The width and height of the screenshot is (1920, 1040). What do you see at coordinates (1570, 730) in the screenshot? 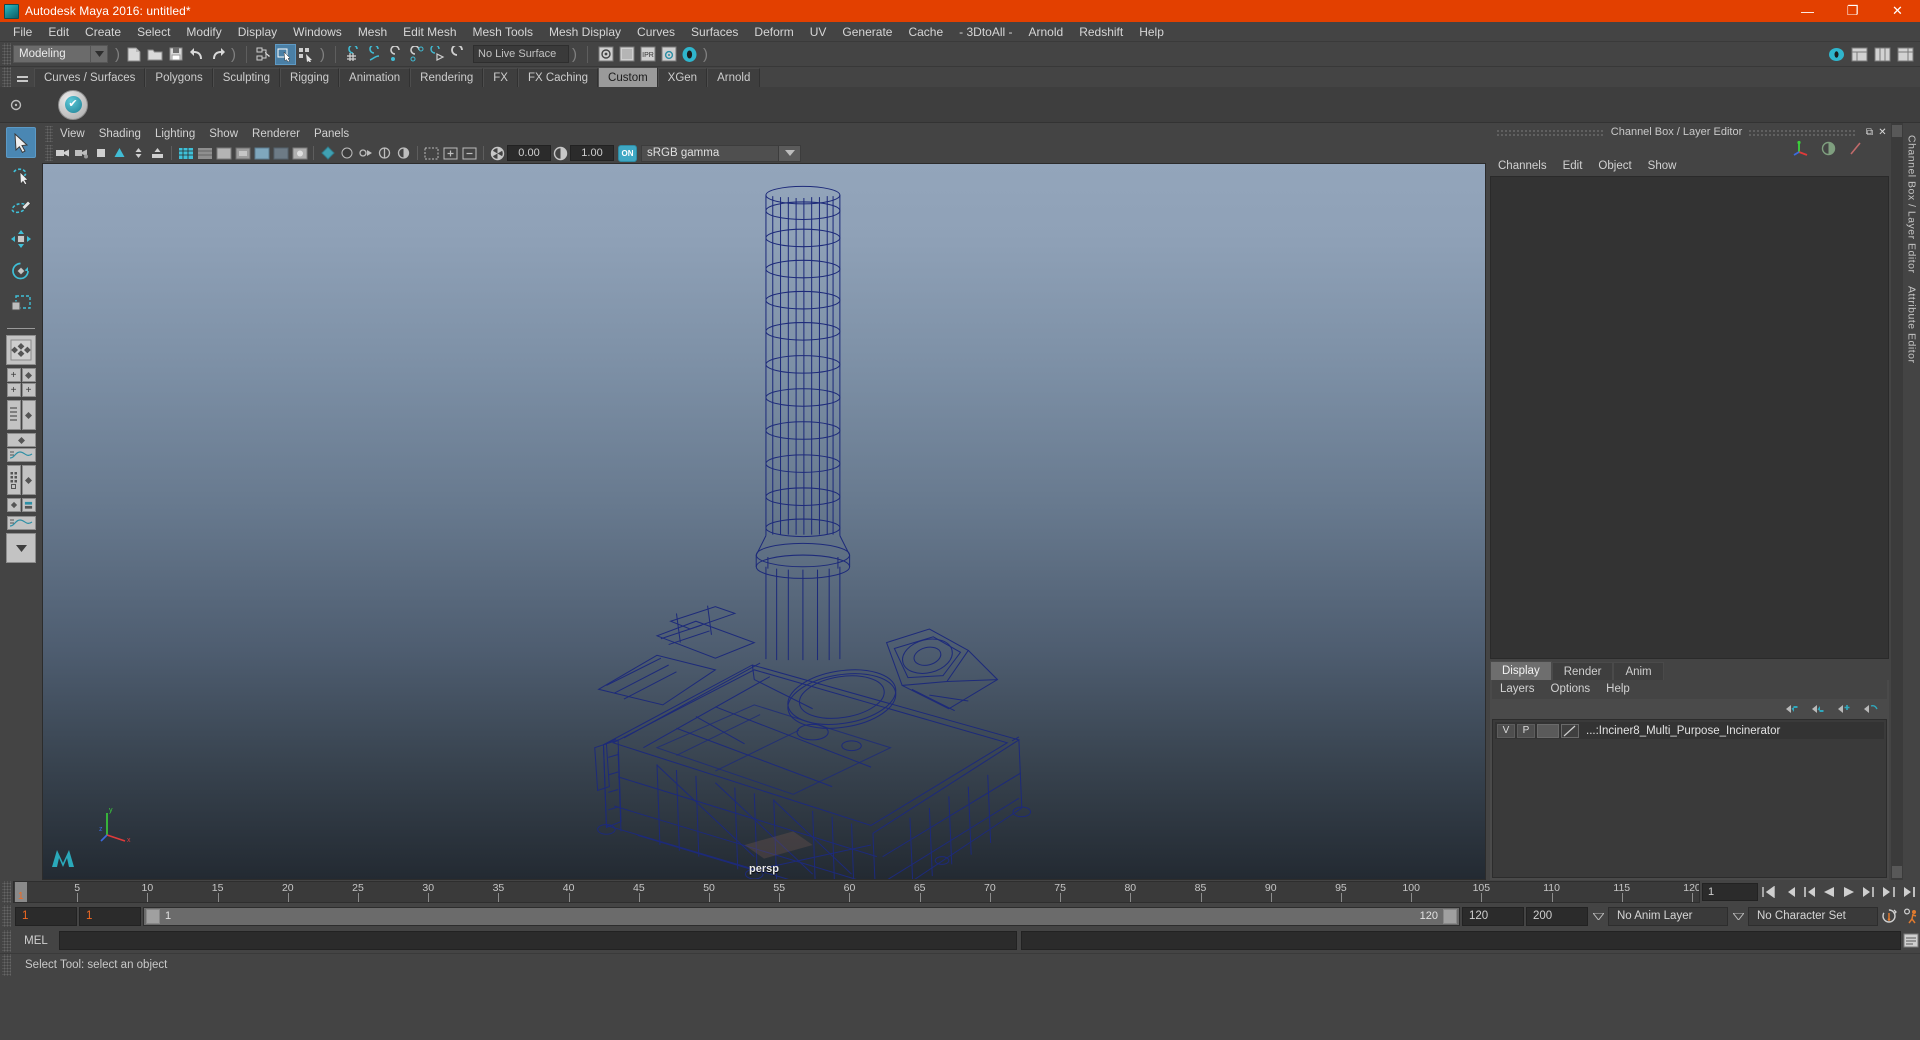
I see `layer-display-type-icon` at bounding box center [1570, 730].